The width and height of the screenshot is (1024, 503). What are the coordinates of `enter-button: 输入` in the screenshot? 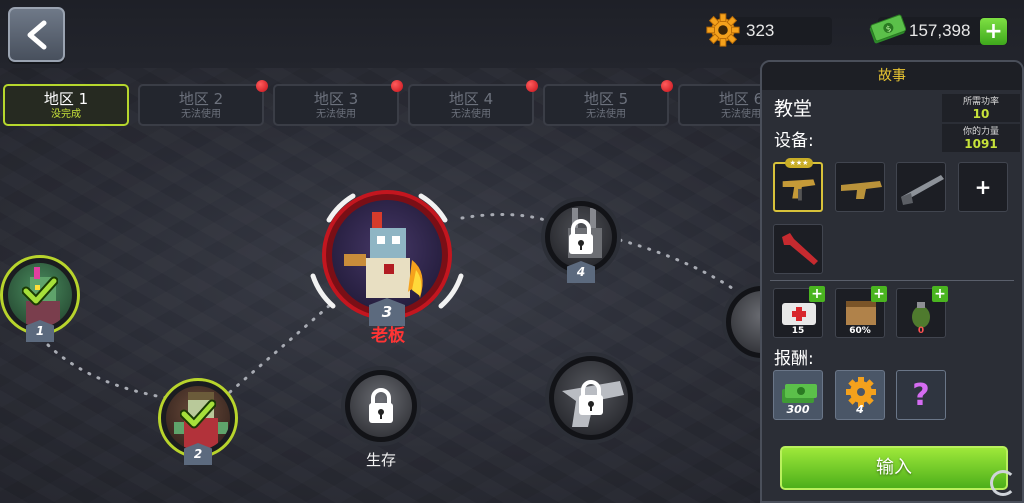 It's located at (894, 468).